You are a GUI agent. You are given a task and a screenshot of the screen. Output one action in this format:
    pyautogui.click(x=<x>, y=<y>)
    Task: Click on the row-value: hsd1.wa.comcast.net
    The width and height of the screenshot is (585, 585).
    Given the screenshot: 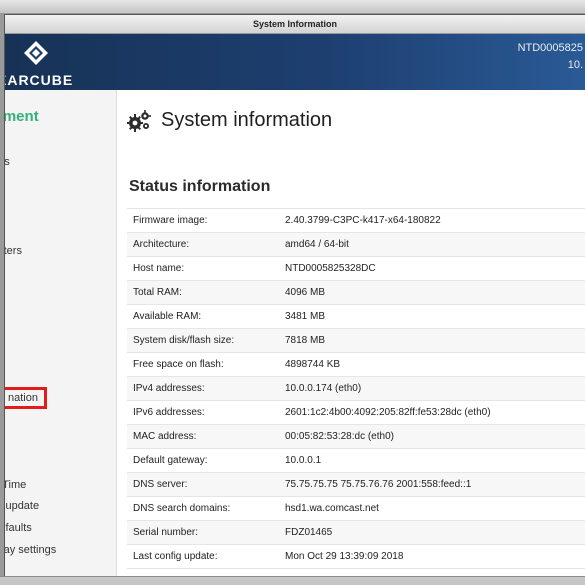 What is the action you would take?
    pyautogui.click(x=332, y=508)
    